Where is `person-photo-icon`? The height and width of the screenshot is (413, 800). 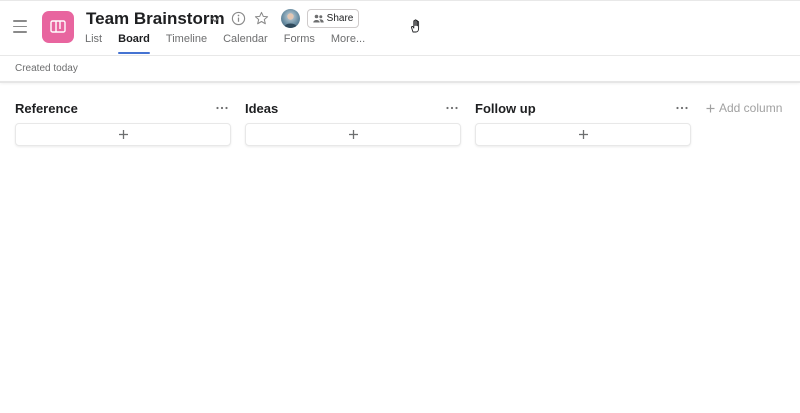
person-photo-icon is located at coordinates (290, 20).